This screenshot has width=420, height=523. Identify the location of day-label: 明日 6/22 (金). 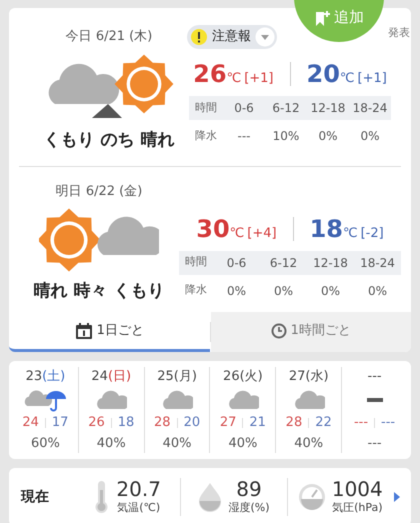
(99, 191).